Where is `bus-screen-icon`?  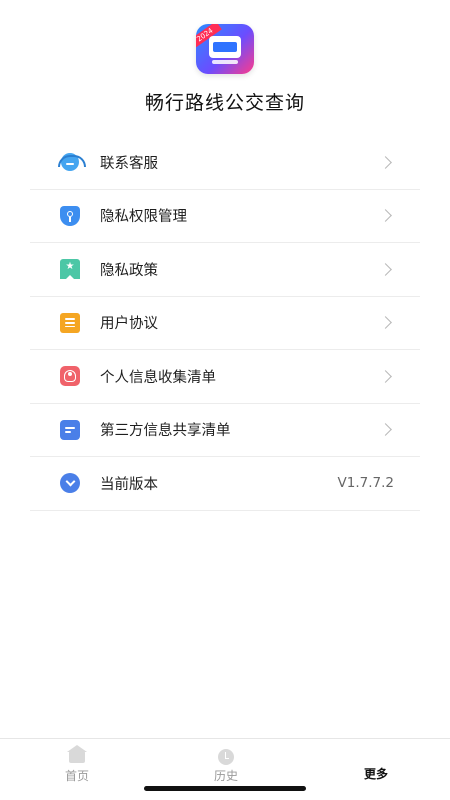
bus-screen-icon is located at coordinates (225, 47).